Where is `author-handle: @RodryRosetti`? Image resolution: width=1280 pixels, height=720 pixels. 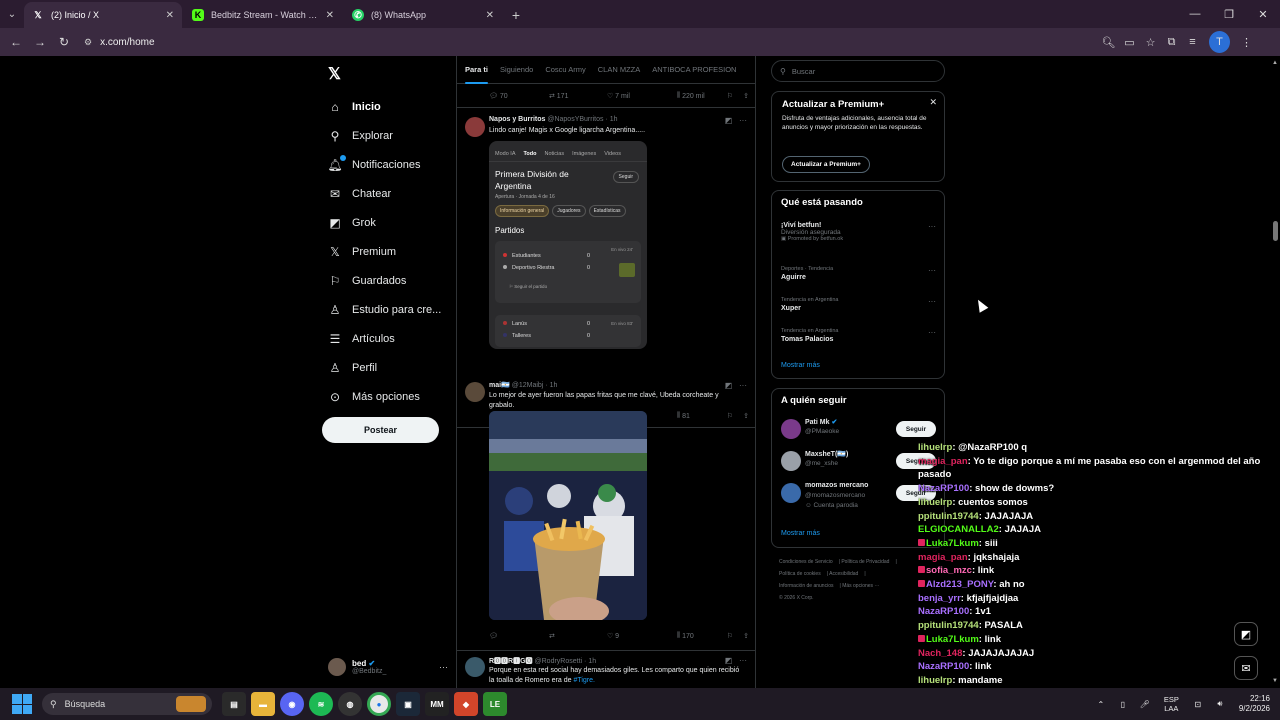 author-handle: @RodryRosetti is located at coordinates (559, 661).